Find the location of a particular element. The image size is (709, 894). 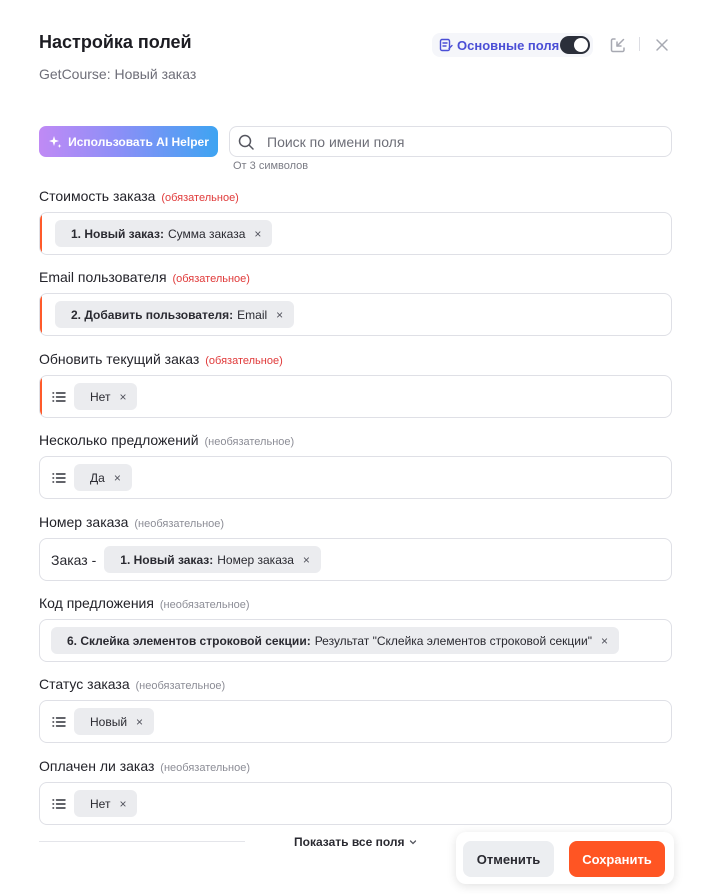

collapse-button is located at coordinates (618, 45).